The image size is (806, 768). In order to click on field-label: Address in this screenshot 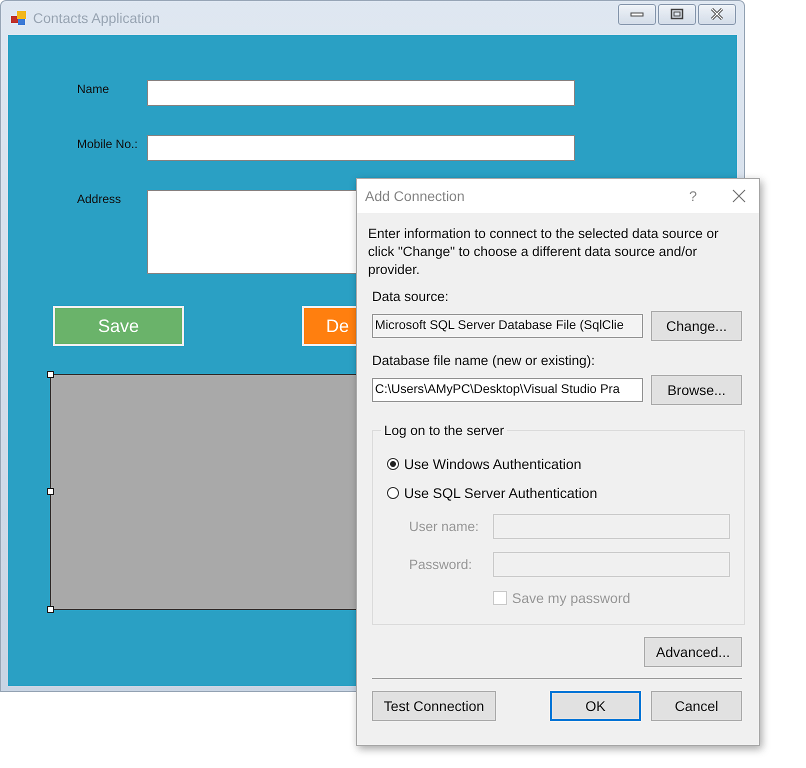, I will do `click(99, 199)`.